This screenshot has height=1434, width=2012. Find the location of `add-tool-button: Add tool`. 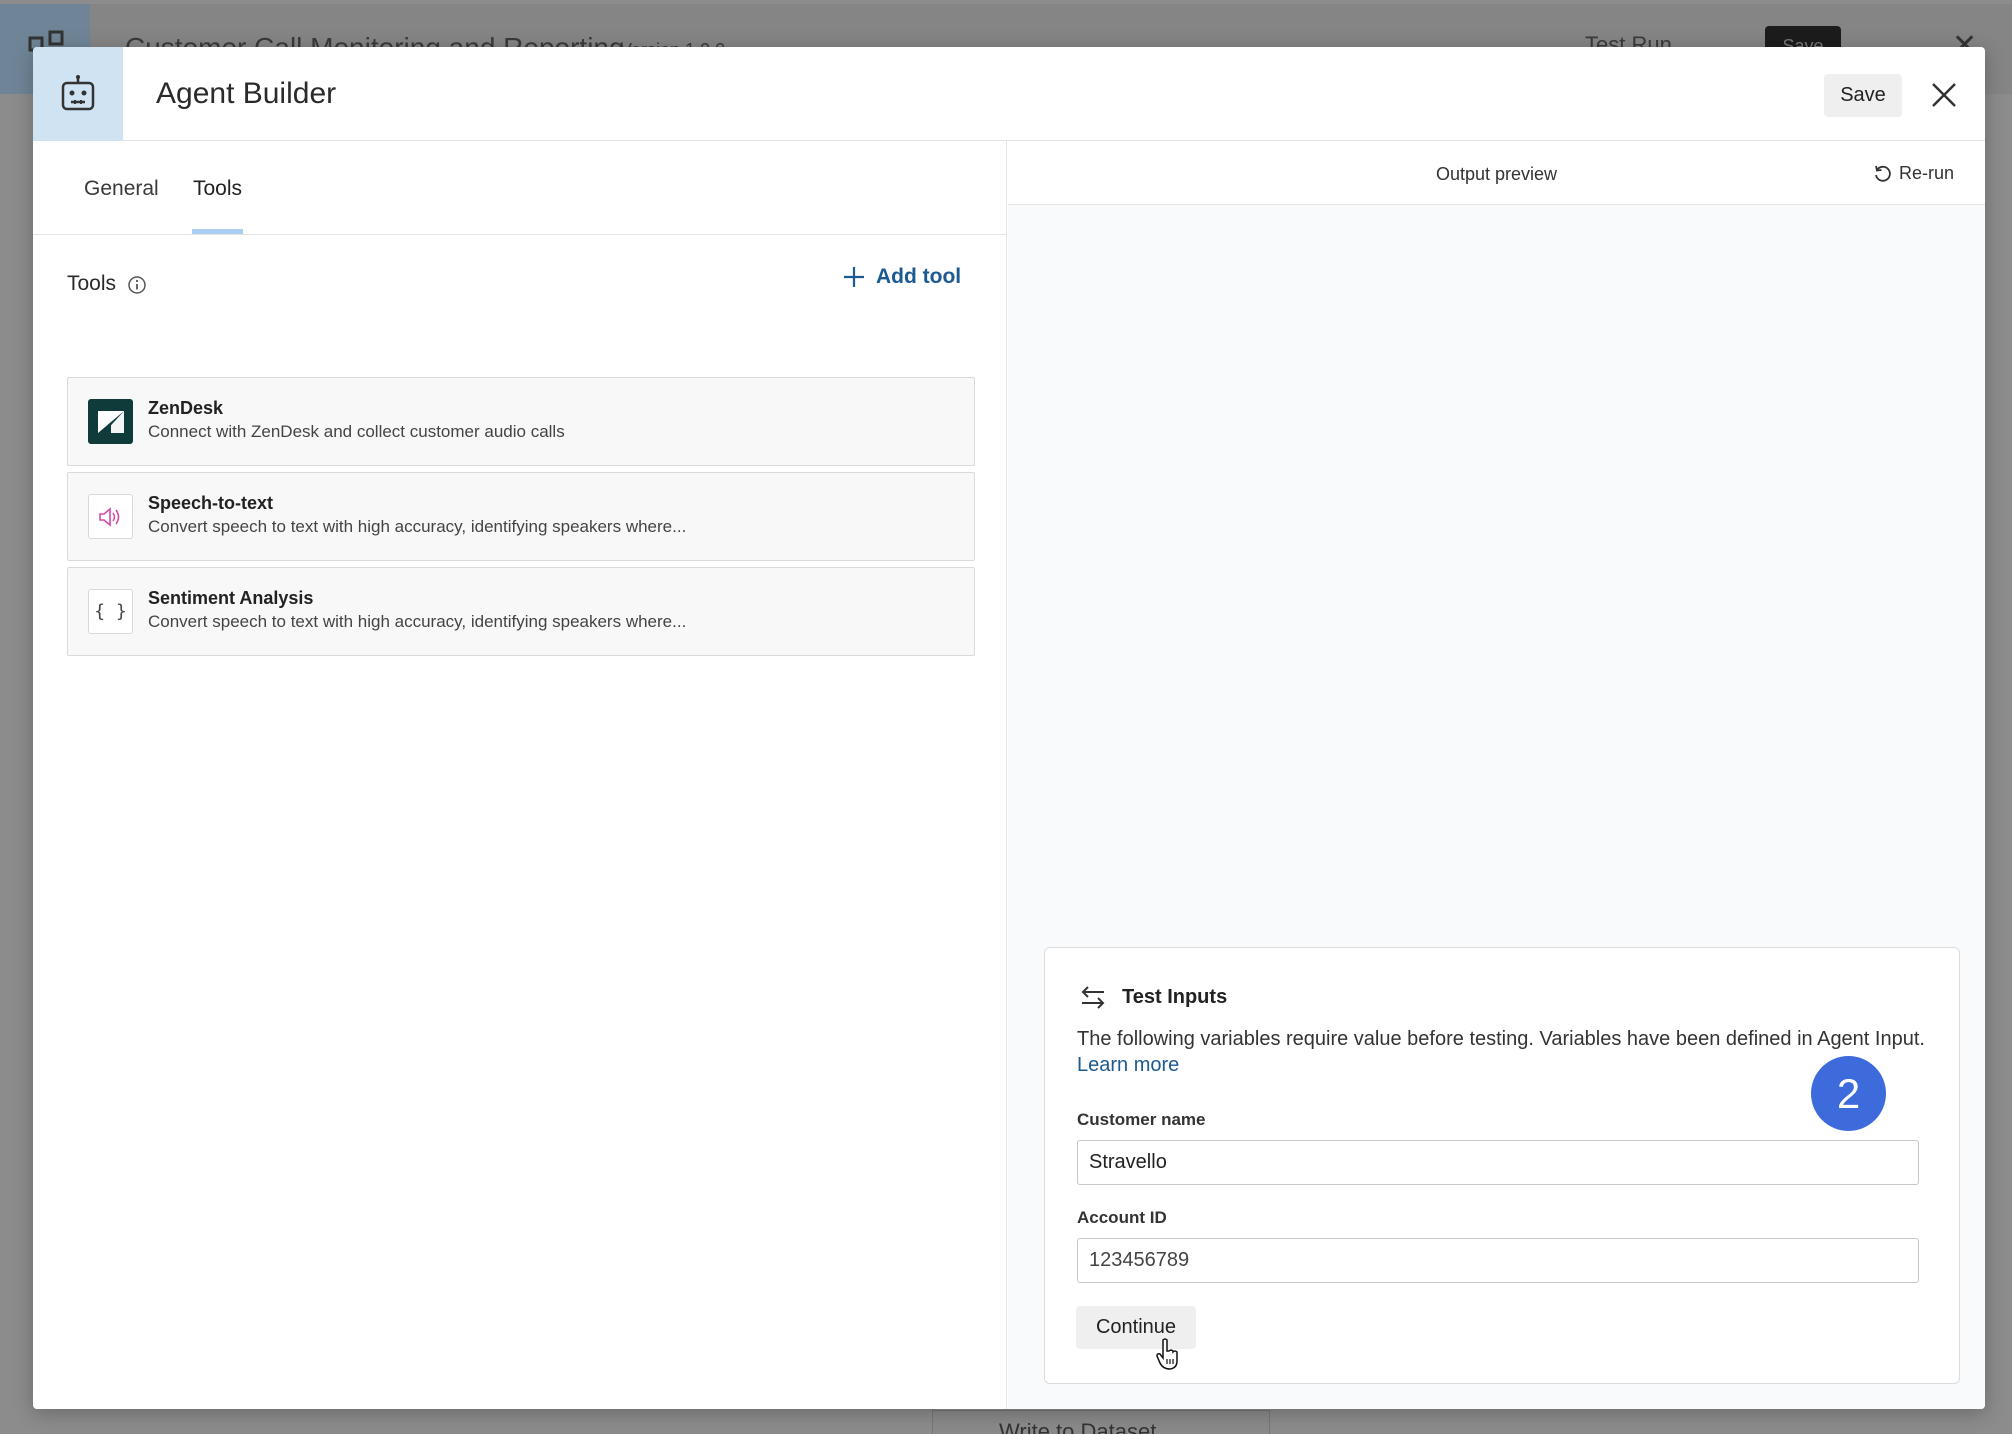

add-tool-button: Add tool is located at coordinates (901, 277).